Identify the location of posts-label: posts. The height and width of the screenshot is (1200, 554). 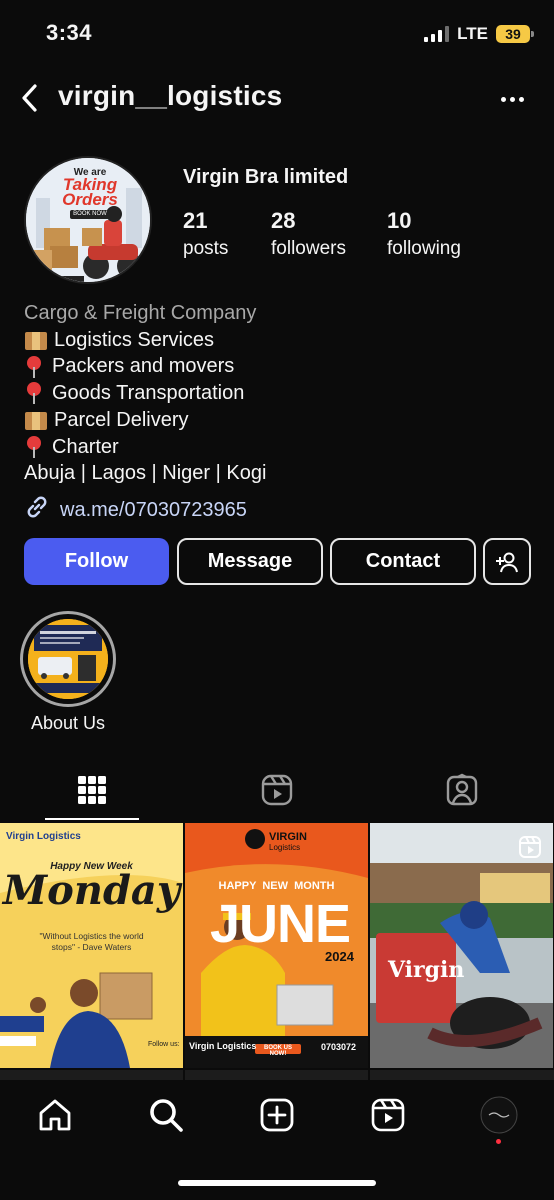
(206, 248).